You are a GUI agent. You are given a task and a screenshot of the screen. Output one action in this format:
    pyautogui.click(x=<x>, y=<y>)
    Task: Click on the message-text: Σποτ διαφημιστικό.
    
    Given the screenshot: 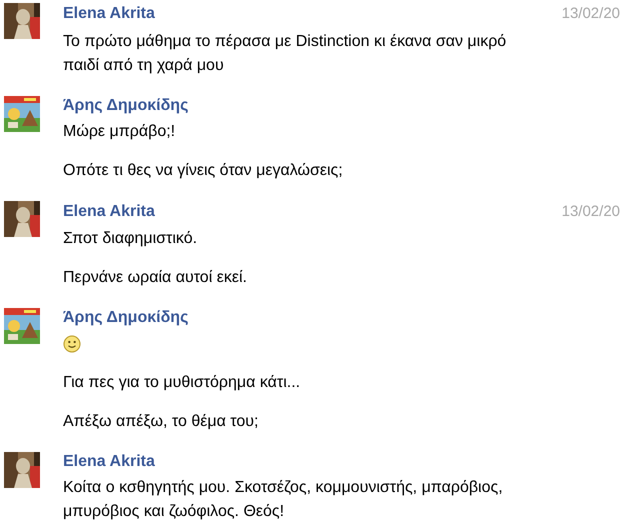 What is the action you would take?
    pyautogui.click(x=130, y=239)
    